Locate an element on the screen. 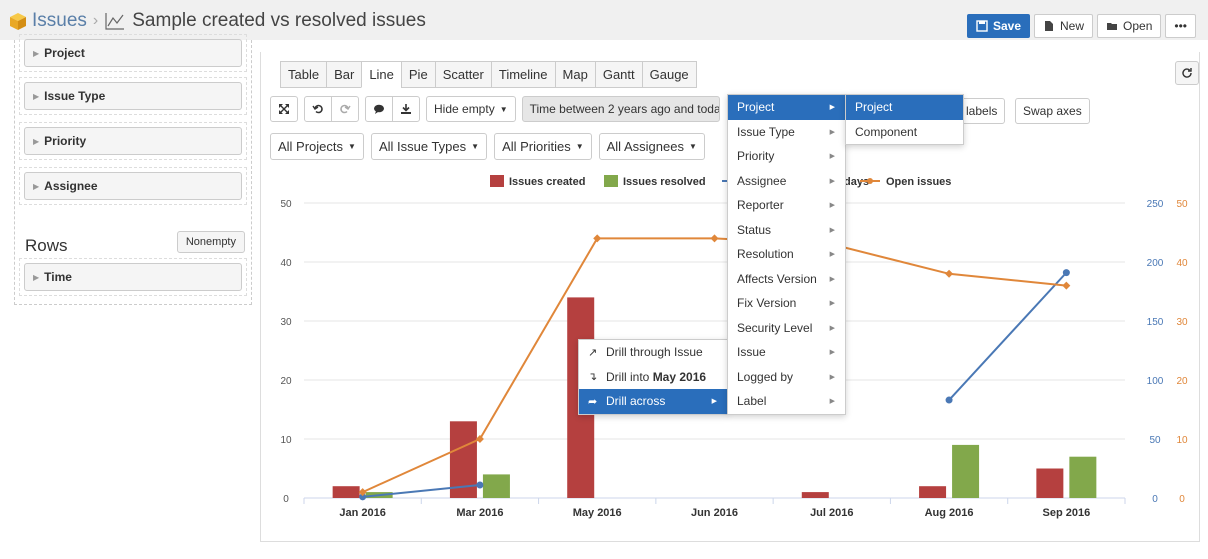  filter-projects: All Projects ▼ is located at coordinates (317, 146).